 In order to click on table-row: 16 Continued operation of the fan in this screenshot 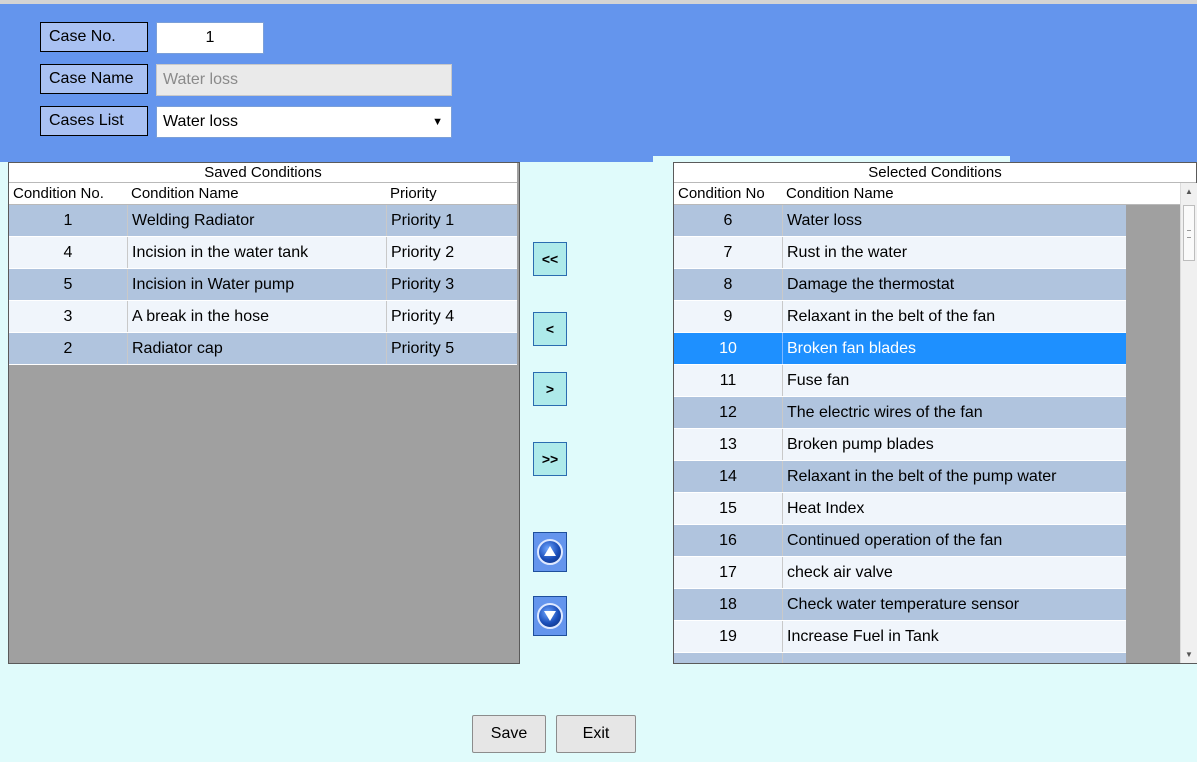, I will do `click(900, 541)`.